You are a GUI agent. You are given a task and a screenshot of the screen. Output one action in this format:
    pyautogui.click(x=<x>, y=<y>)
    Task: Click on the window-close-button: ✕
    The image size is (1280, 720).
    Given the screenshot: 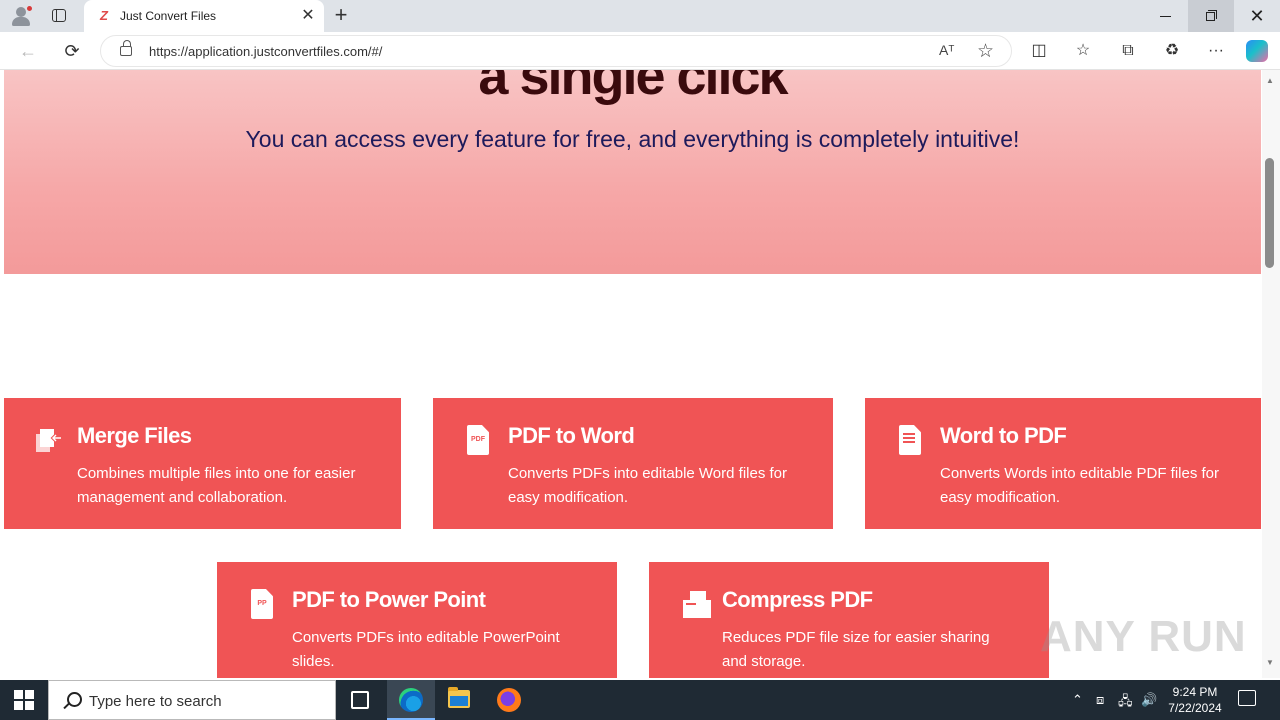 What is the action you would take?
    pyautogui.click(x=1257, y=16)
    